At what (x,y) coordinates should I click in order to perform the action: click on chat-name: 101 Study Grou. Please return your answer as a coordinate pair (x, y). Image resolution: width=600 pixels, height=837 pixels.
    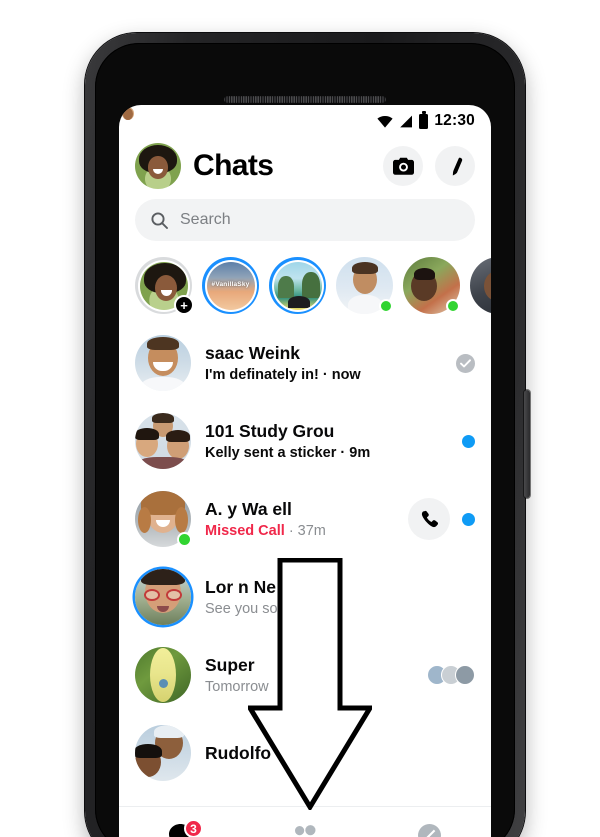
    Looking at the image, I should click on (270, 431).